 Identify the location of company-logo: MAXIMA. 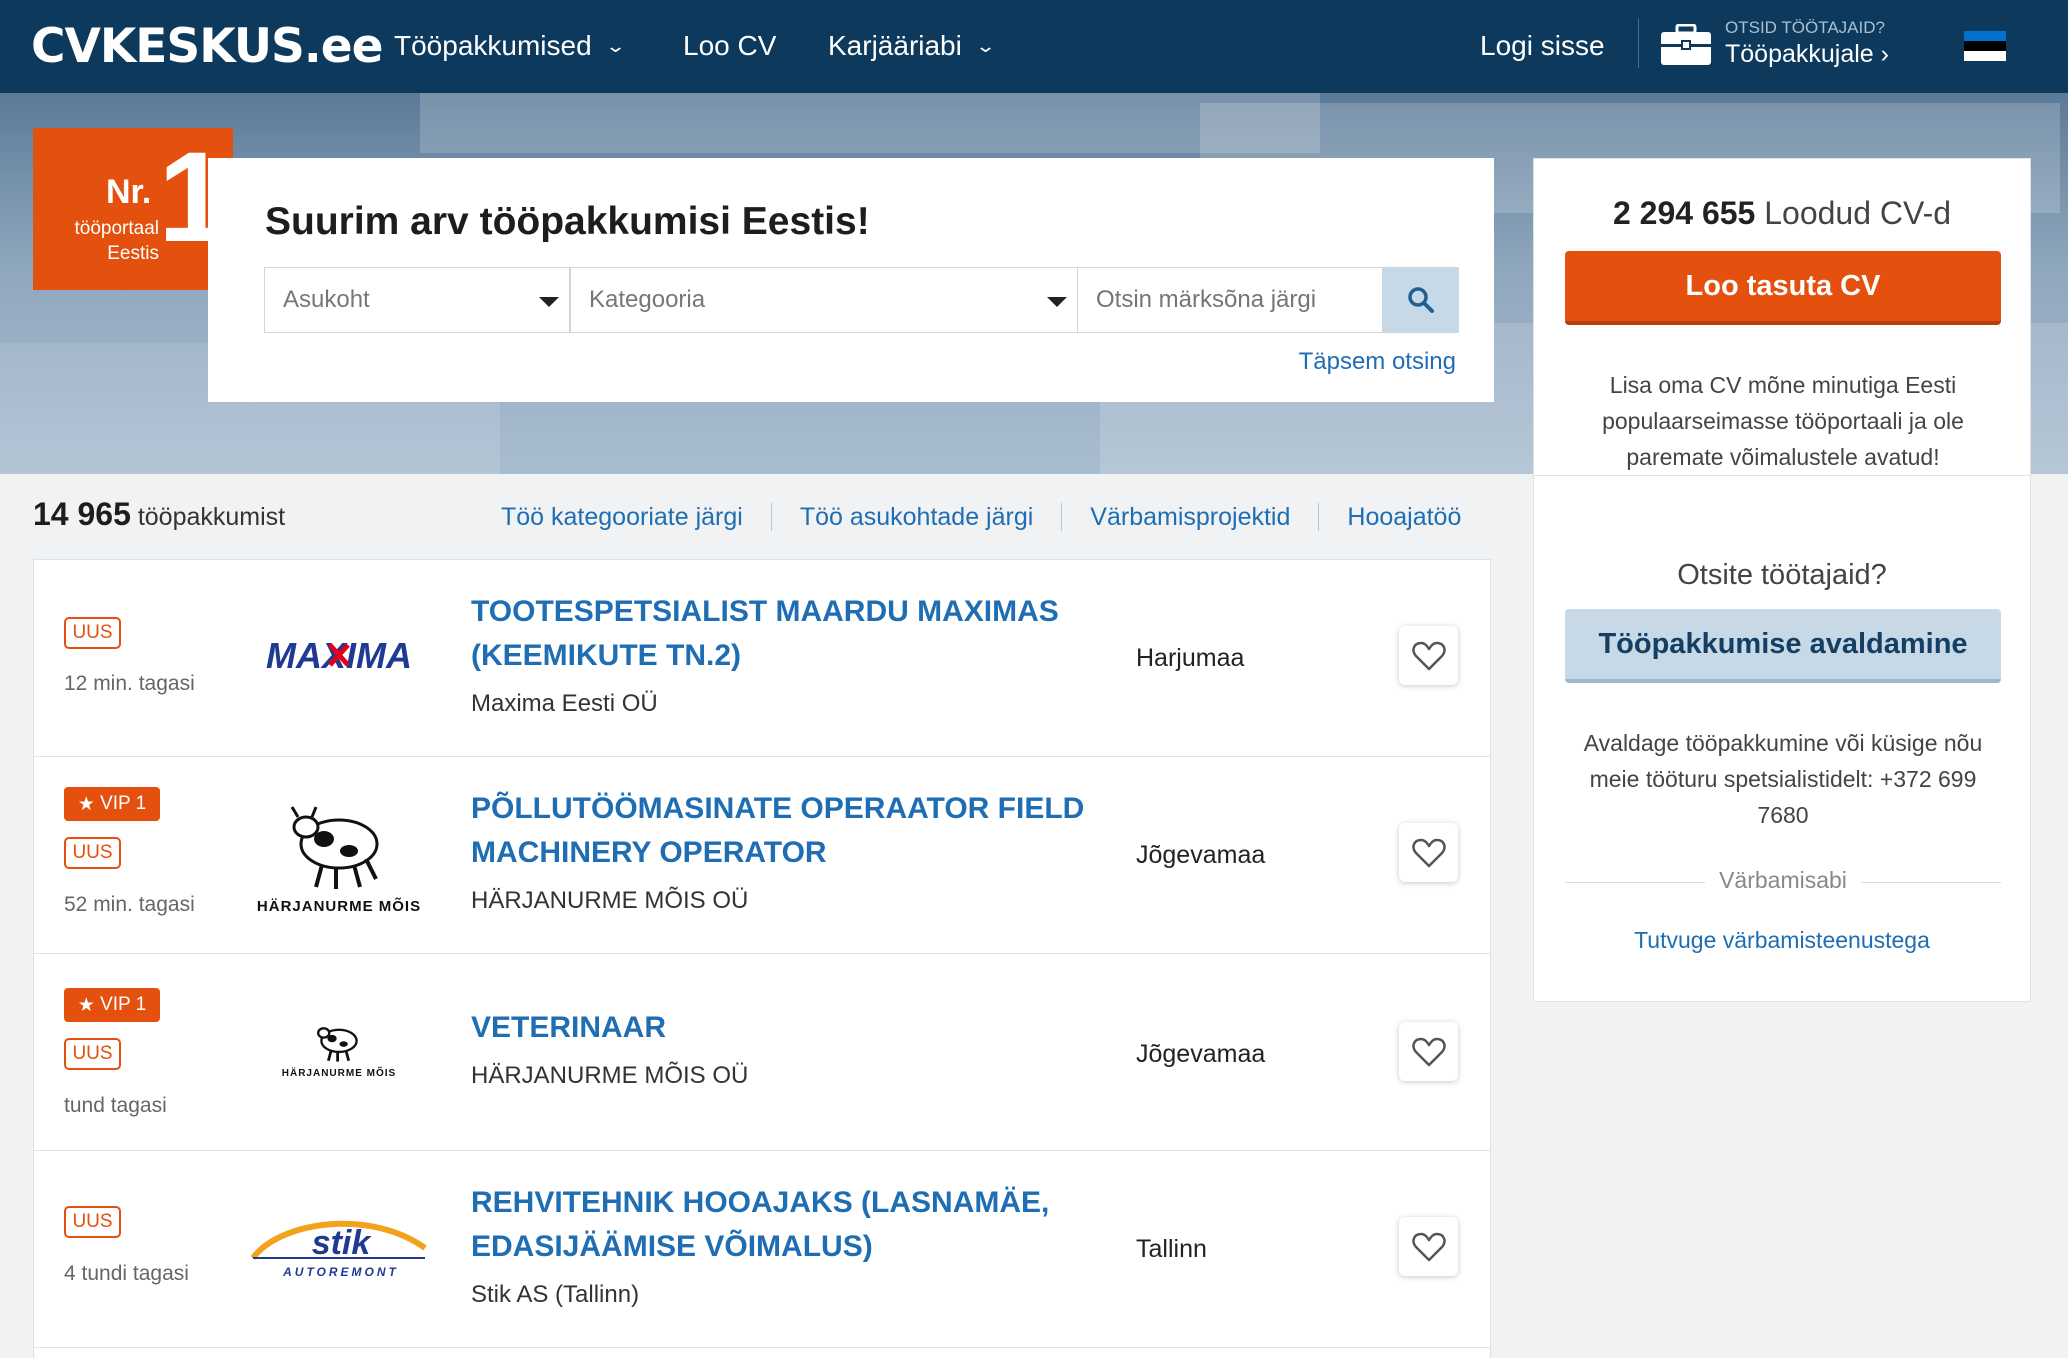
(339, 655).